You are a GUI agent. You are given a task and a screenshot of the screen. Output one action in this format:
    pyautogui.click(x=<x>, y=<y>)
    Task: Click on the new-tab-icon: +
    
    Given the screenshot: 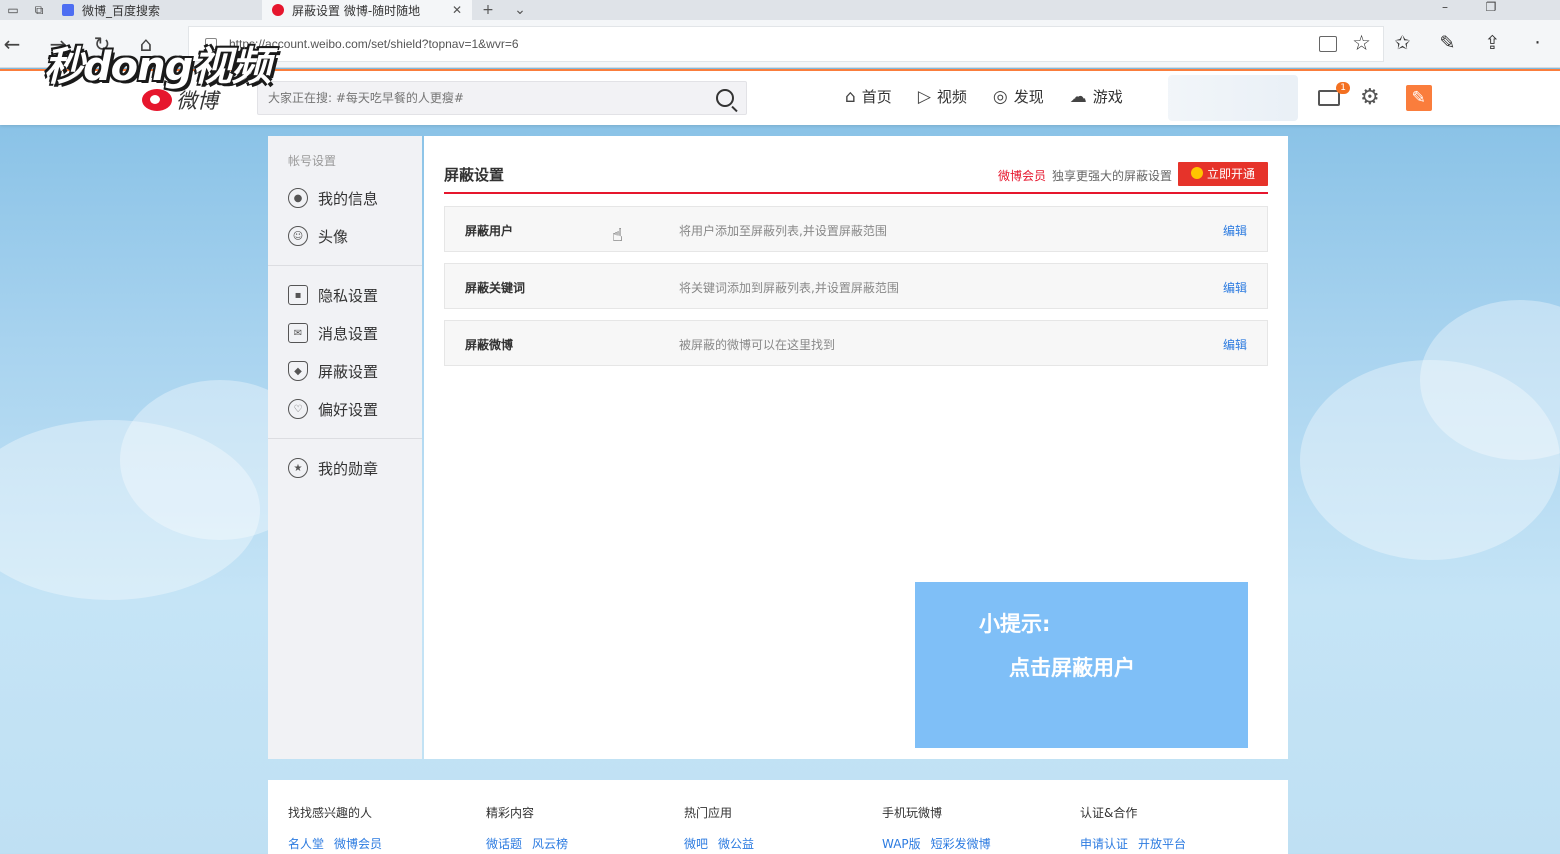 What is the action you would take?
    pyautogui.click(x=488, y=10)
    